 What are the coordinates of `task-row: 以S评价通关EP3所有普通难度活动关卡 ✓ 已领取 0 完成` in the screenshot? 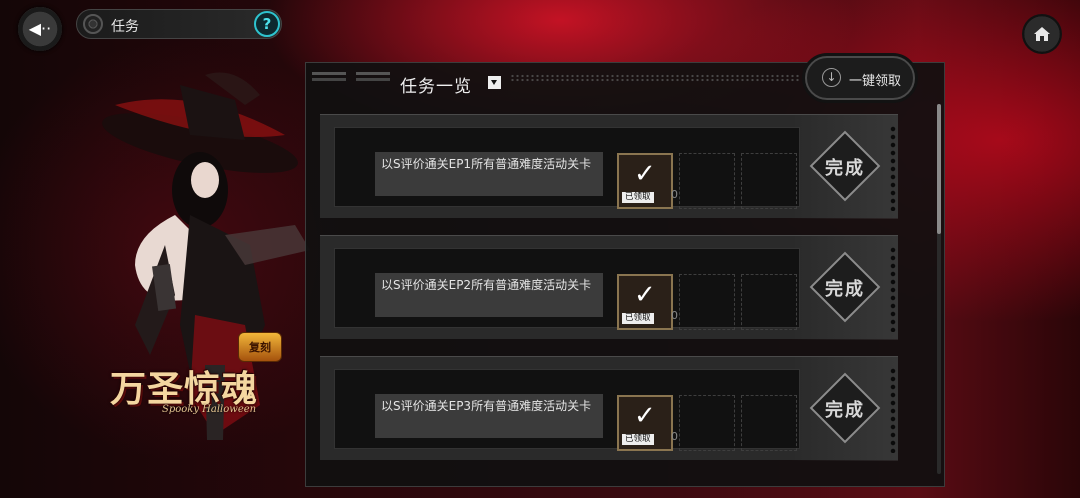 It's located at (609, 408).